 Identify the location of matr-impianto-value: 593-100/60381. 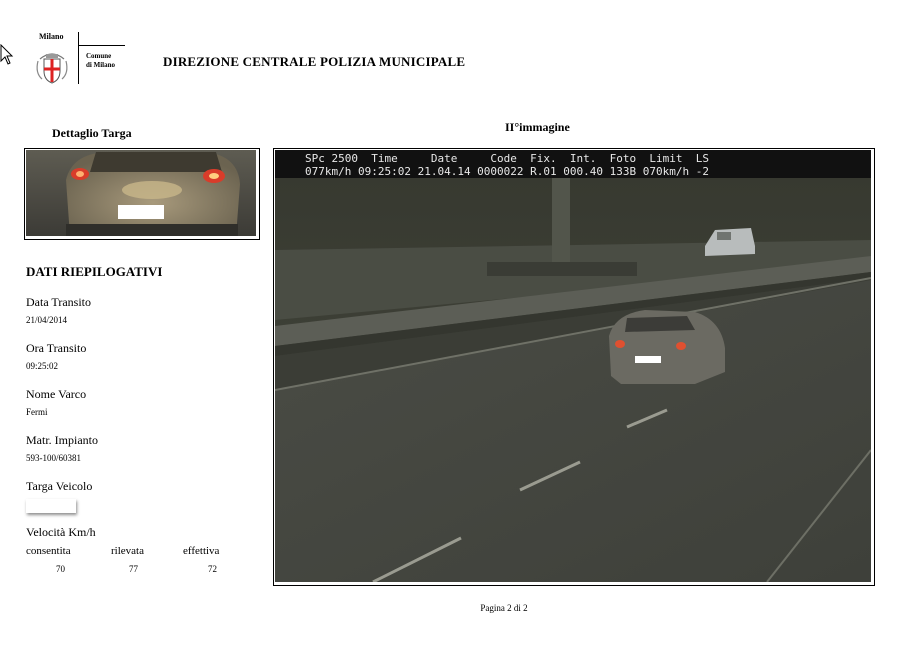
(53, 458).